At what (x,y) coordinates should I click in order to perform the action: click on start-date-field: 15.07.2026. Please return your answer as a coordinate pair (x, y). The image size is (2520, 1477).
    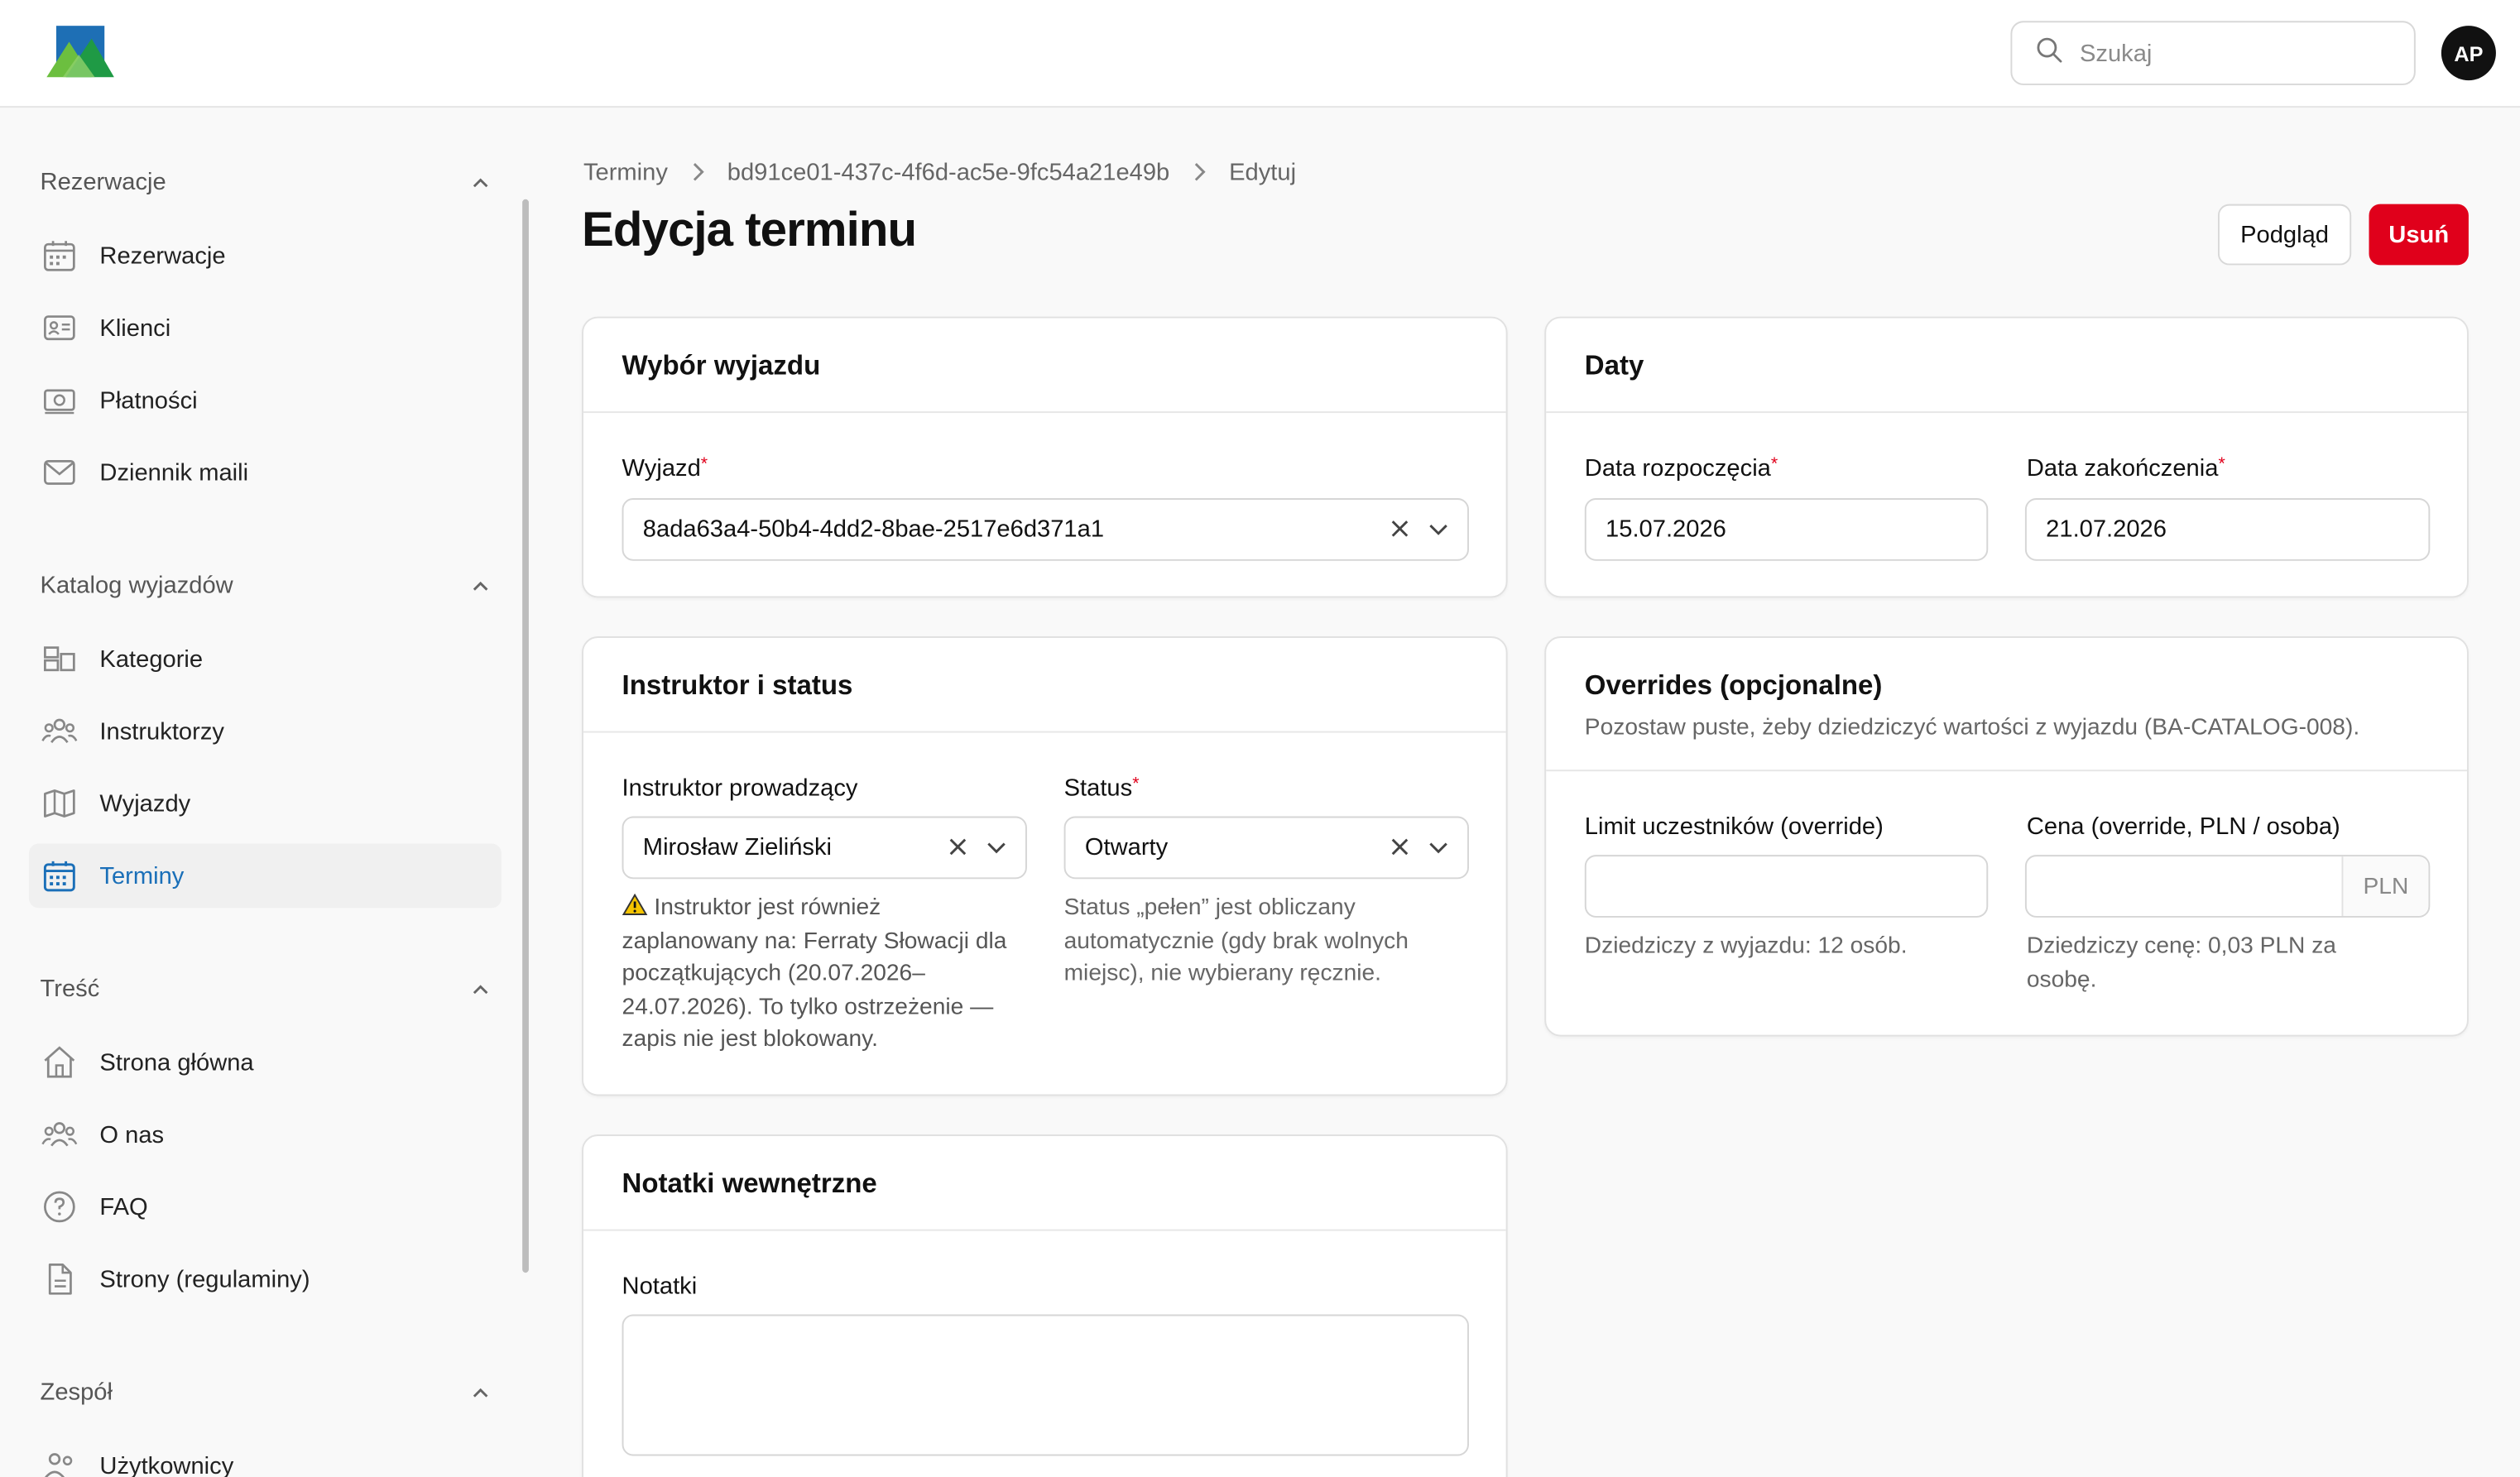
    Looking at the image, I should click on (1786, 529).